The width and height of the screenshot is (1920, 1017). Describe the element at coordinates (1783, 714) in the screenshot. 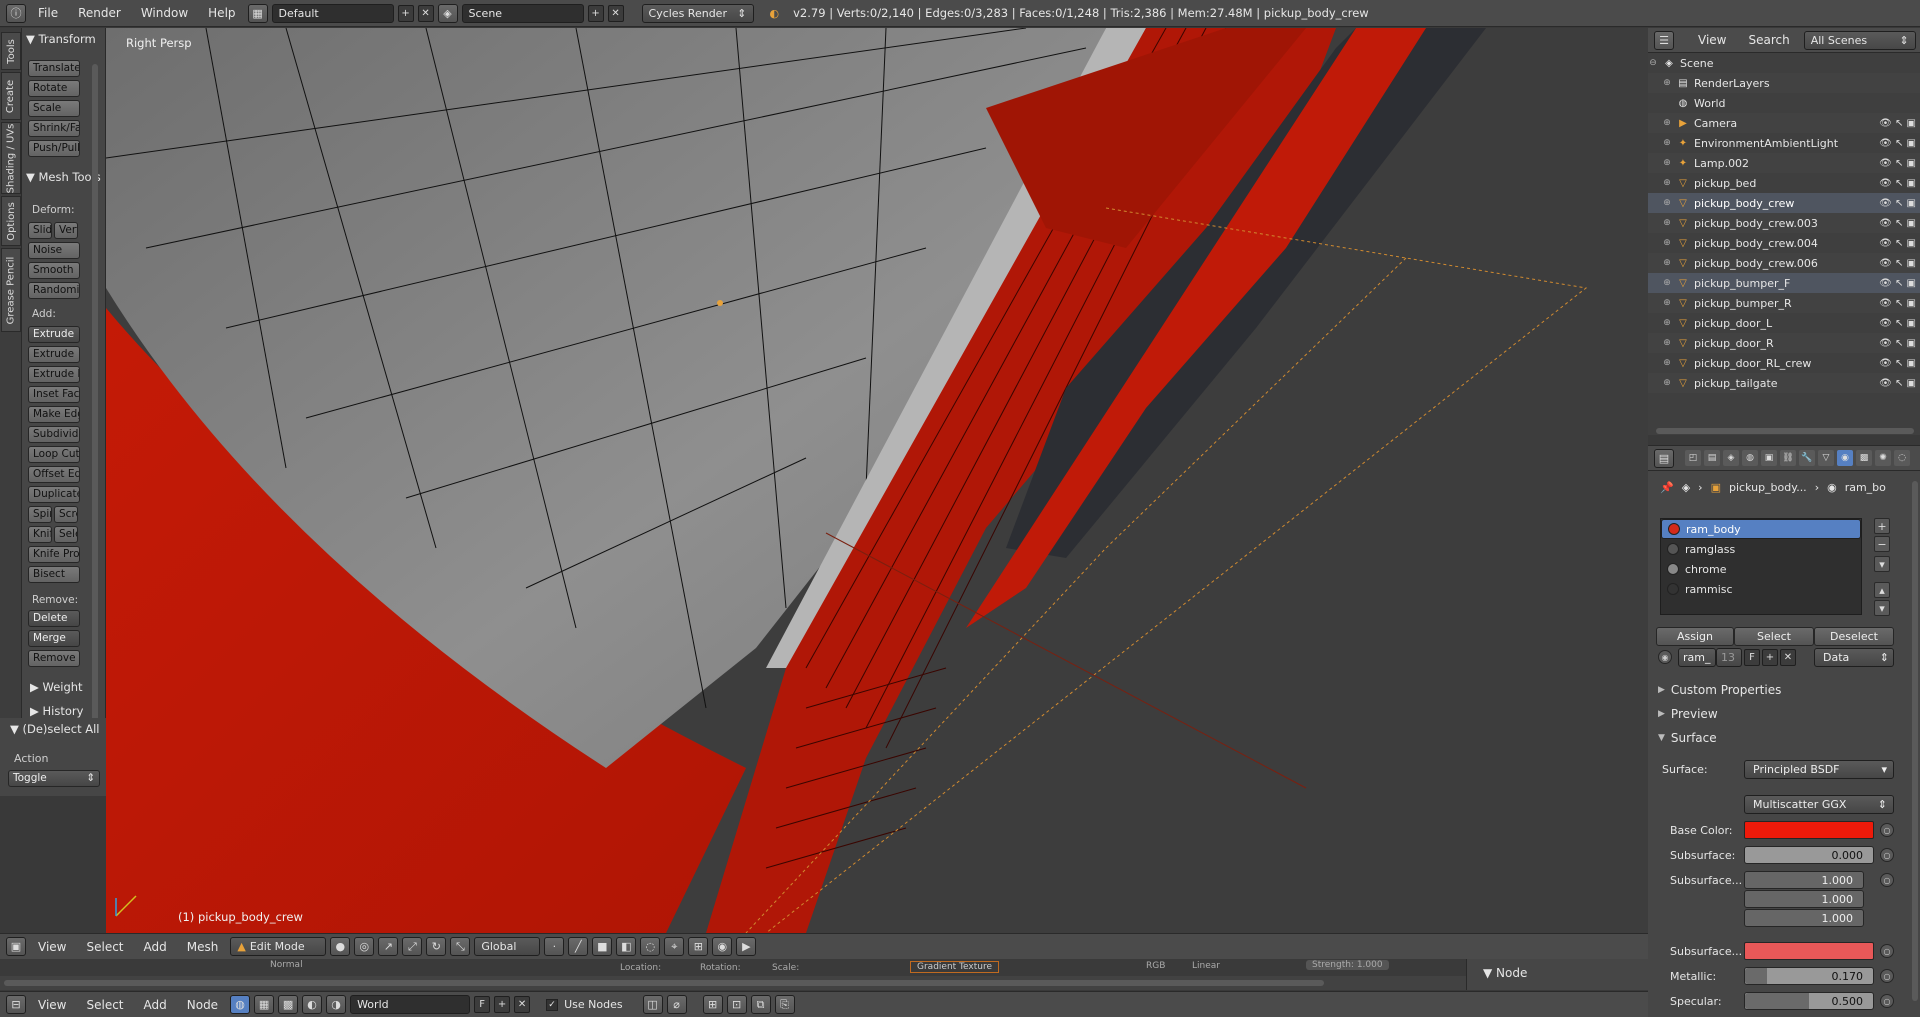

I see `preview-panel: ▶ Preview` at that location.